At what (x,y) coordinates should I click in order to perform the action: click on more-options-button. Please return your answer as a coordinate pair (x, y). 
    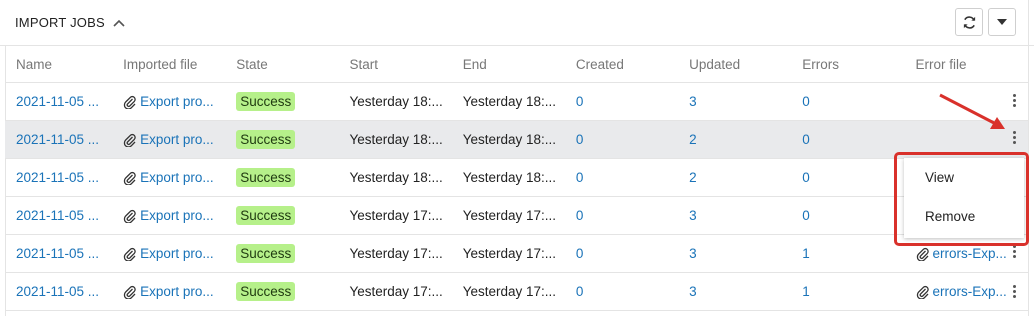
    Looking at the image, I should click on (1002, 22).